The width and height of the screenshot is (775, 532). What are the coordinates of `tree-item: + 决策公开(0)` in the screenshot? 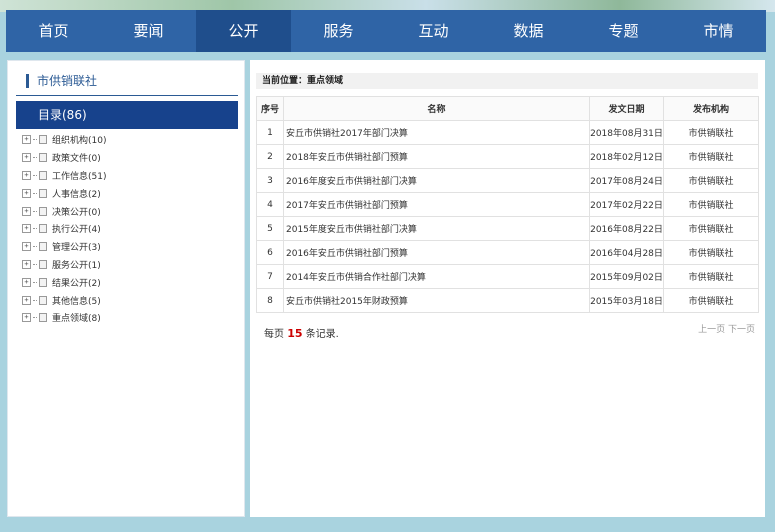 It's located at (64, 211).